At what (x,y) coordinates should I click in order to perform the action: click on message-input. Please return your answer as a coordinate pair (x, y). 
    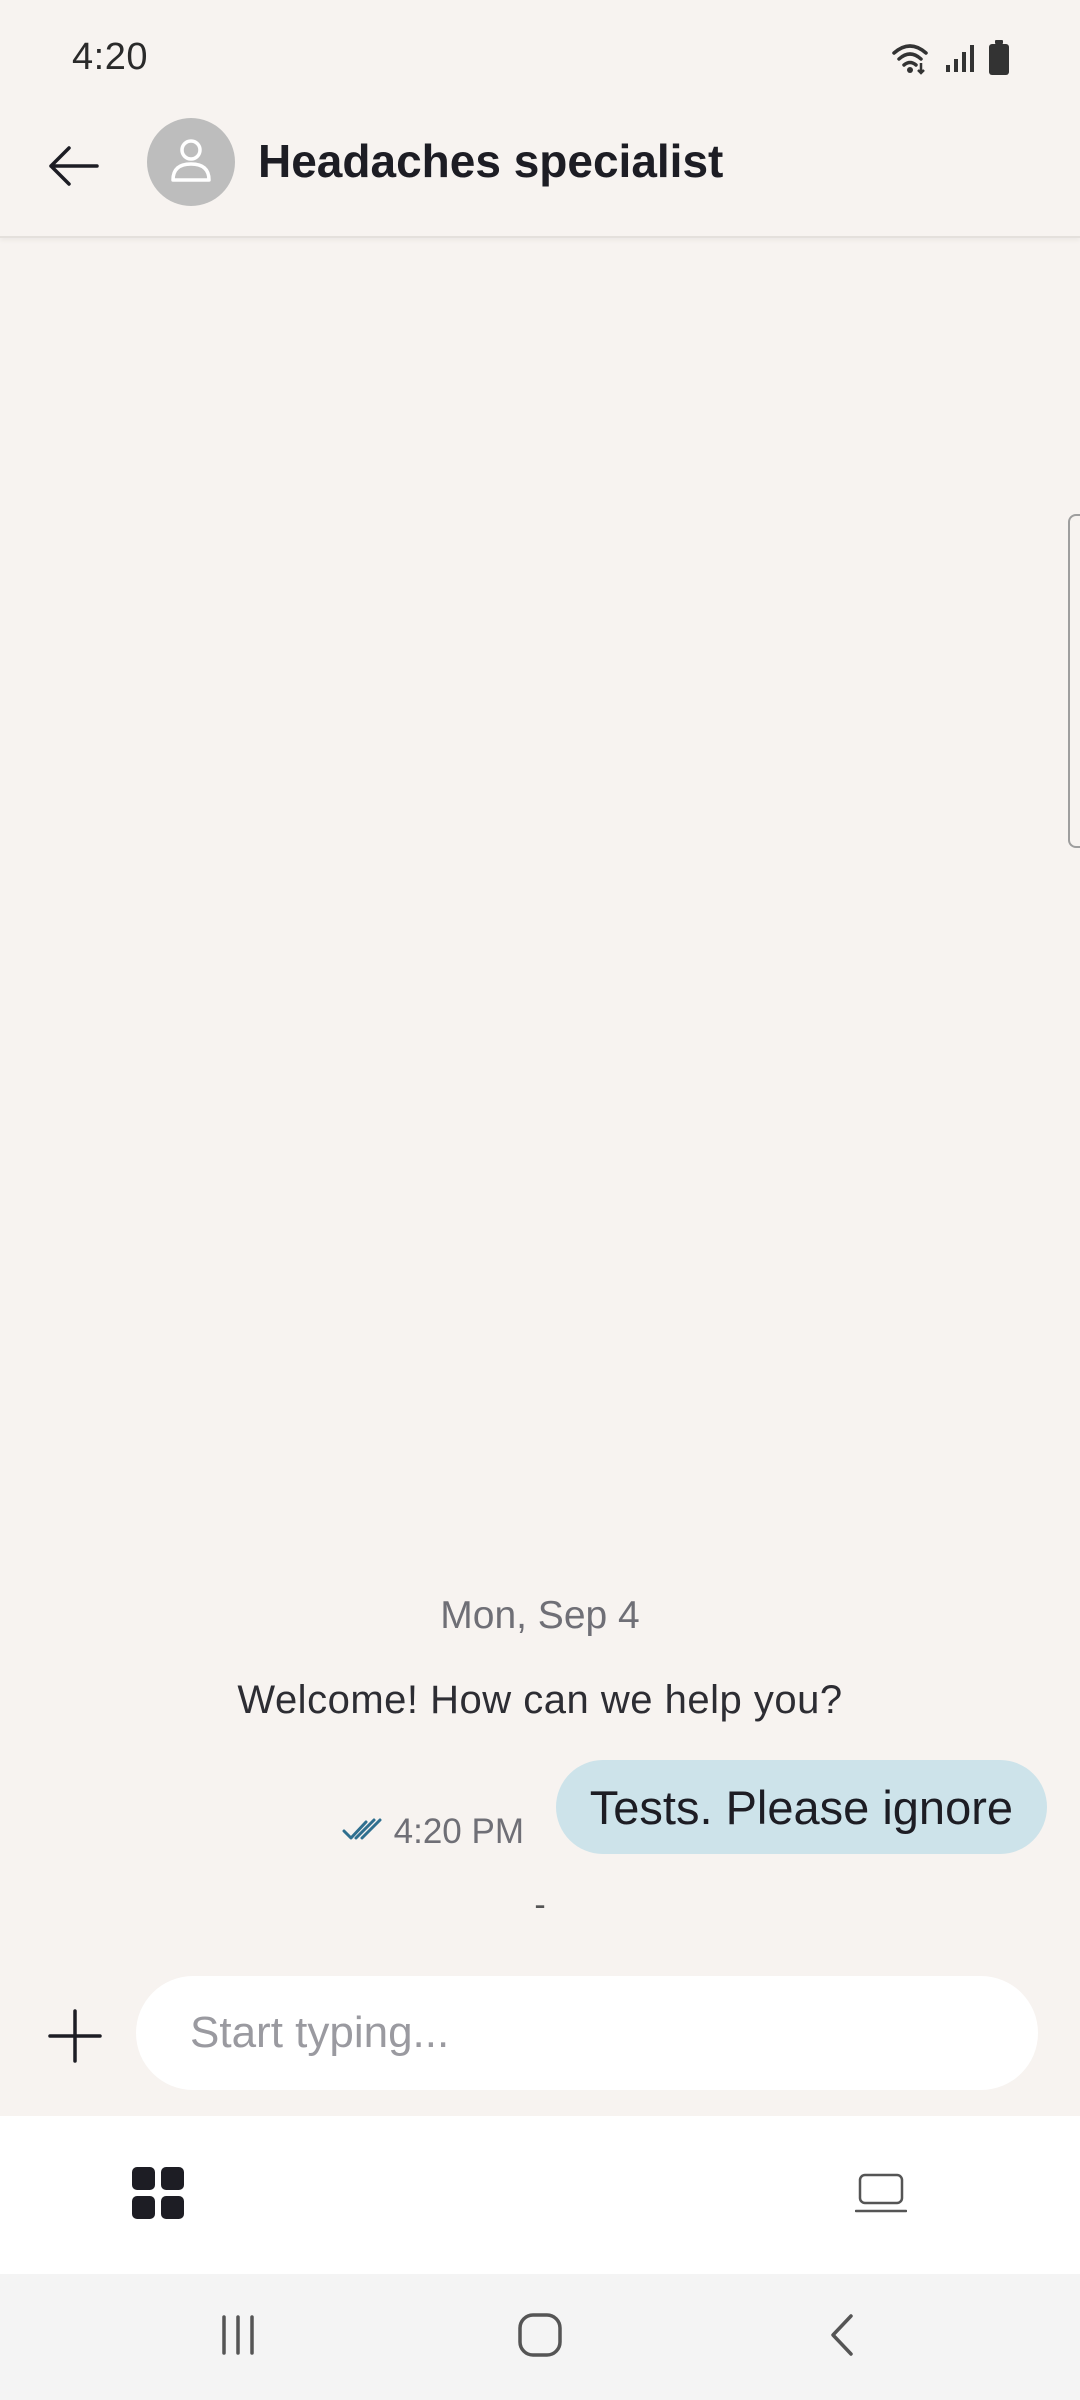
    Looking at the image, I should click on (600, 2033).